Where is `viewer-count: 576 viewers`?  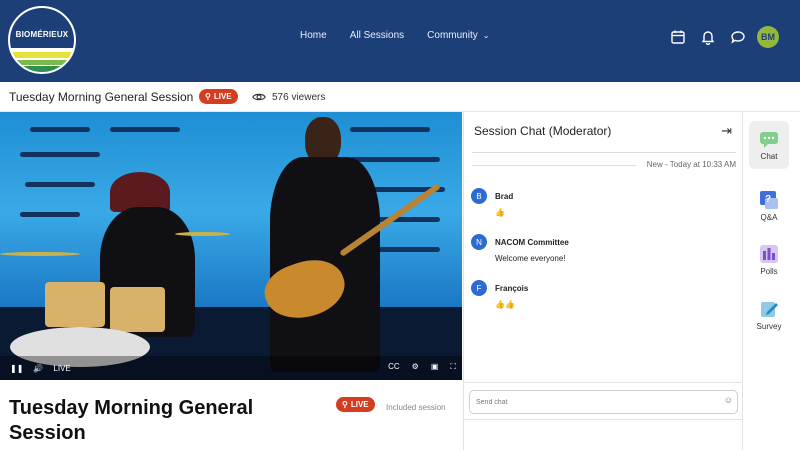
viewer-count: 576 viewers is located at coordinates (288, 97).